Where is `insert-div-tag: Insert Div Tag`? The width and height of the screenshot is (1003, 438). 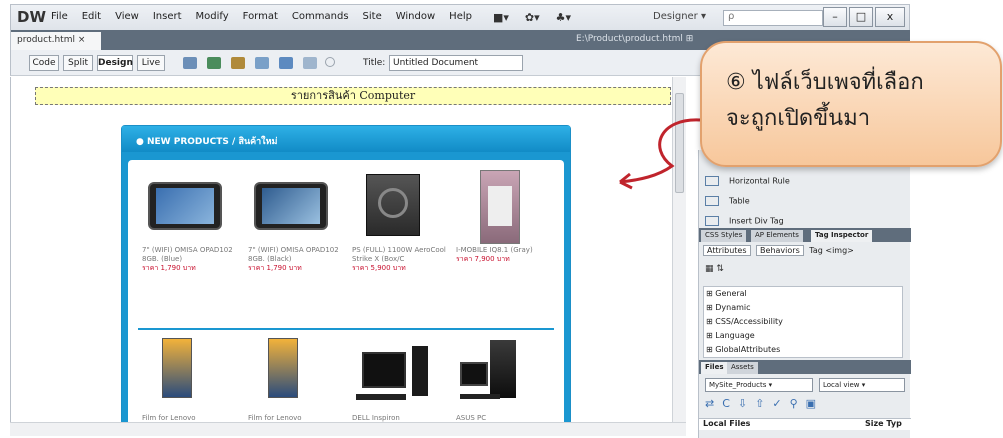
insert-div-tag: Insert Div Tag is located at coordinates (744, 221).